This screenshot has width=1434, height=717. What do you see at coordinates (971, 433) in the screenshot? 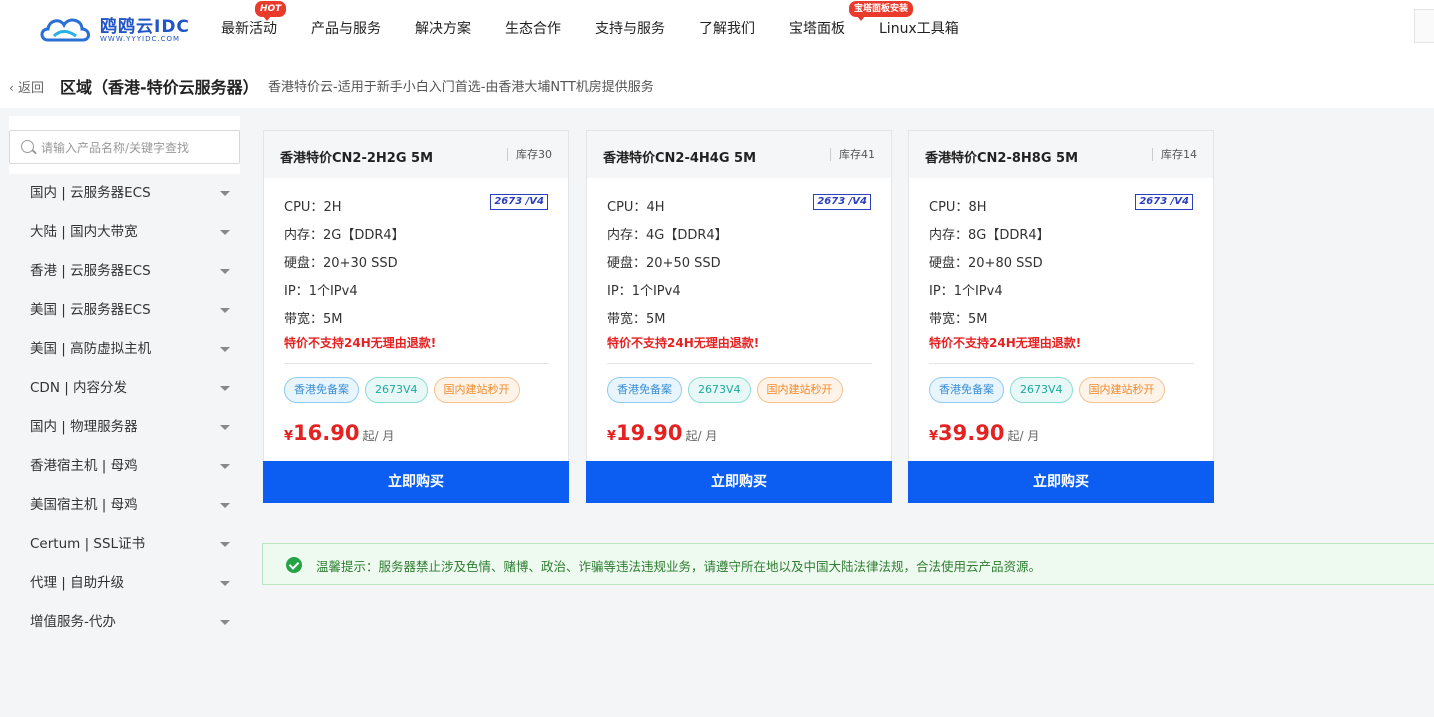
I see `price-amount: 39.90` at bounding box center [971, 433].